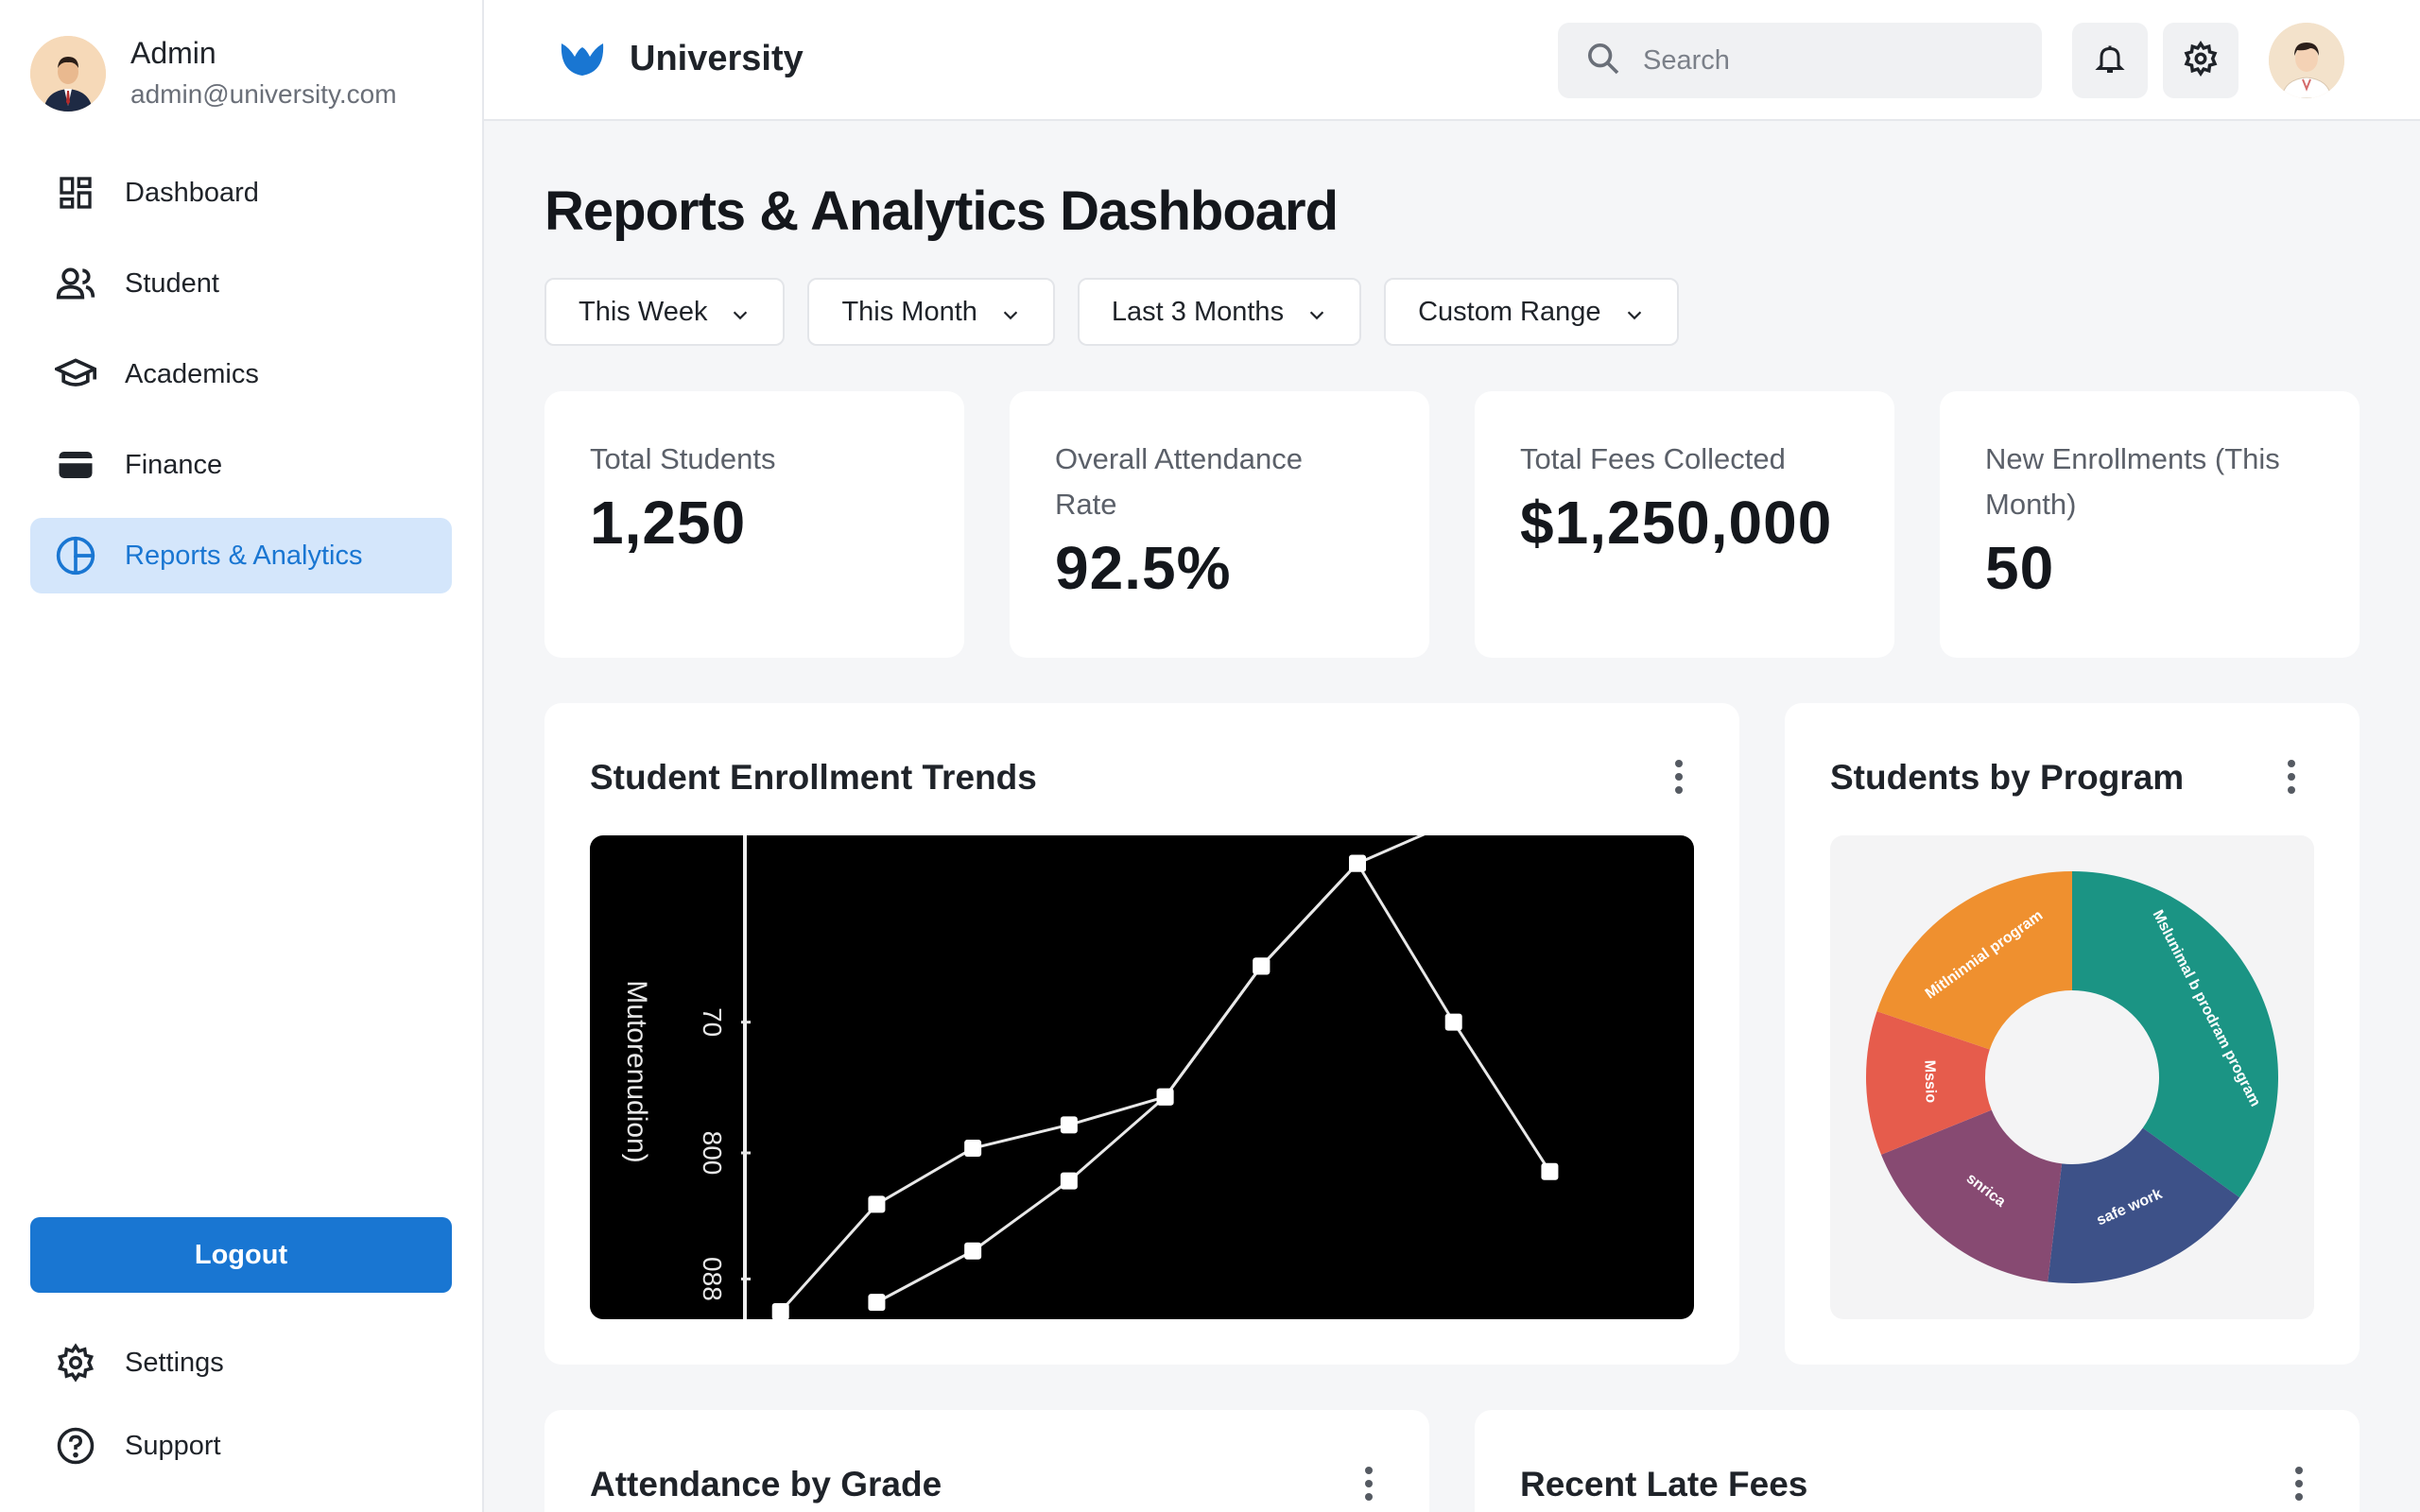  What do you see at coordinates (813, 777) in the screenshot?
I see `card-title: Student Enrollment Trends` at bounding box center [813, 777].